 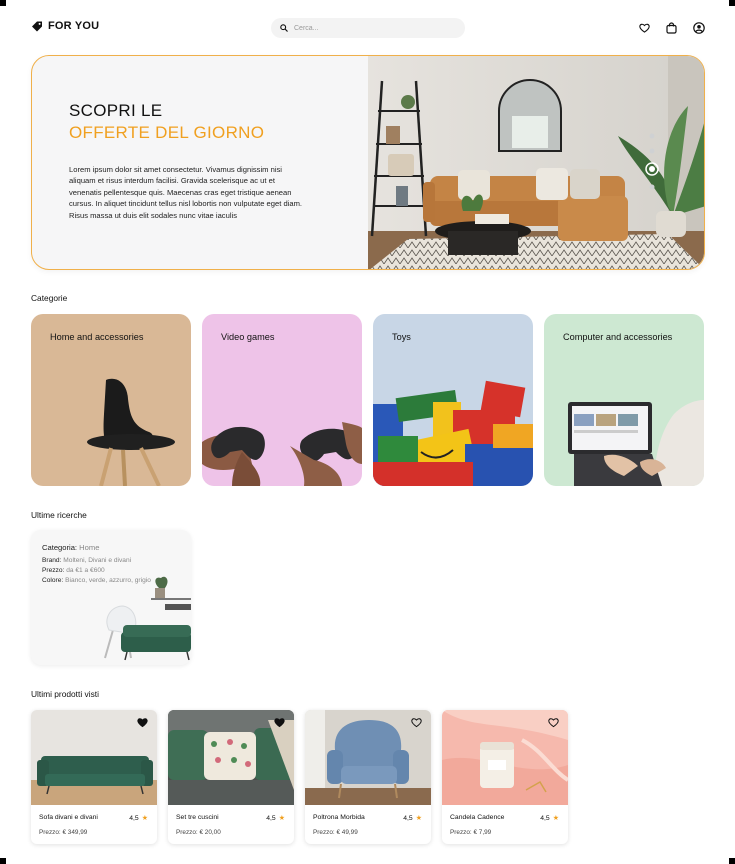 I want to click on search-icon, so click(x=284, y=28).